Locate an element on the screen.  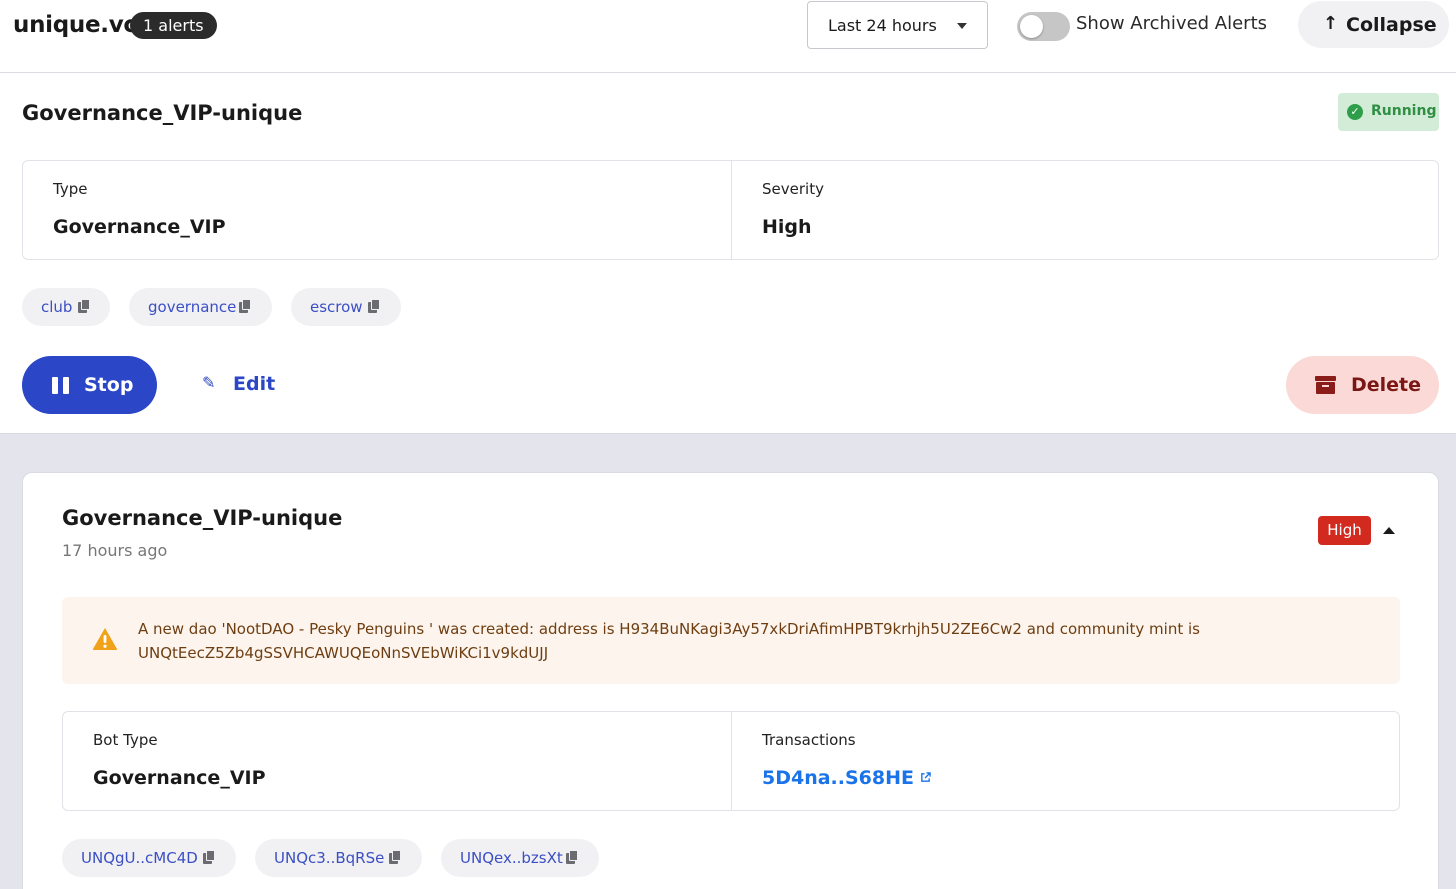
collapse-label: Collapse is located at coordinates (1391, 25).